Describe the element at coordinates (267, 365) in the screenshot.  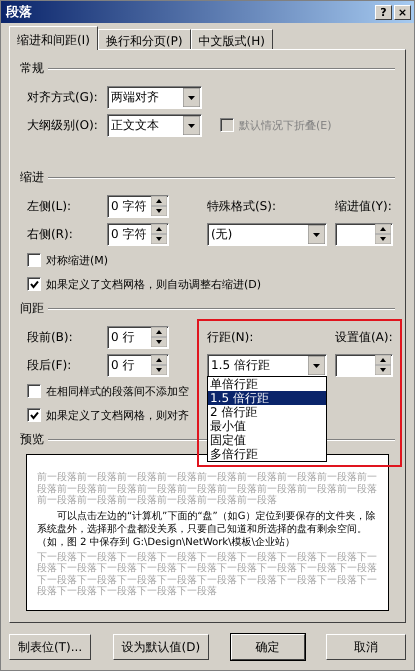
I see `dropdown-field: 1.5 倍行距` at that location.